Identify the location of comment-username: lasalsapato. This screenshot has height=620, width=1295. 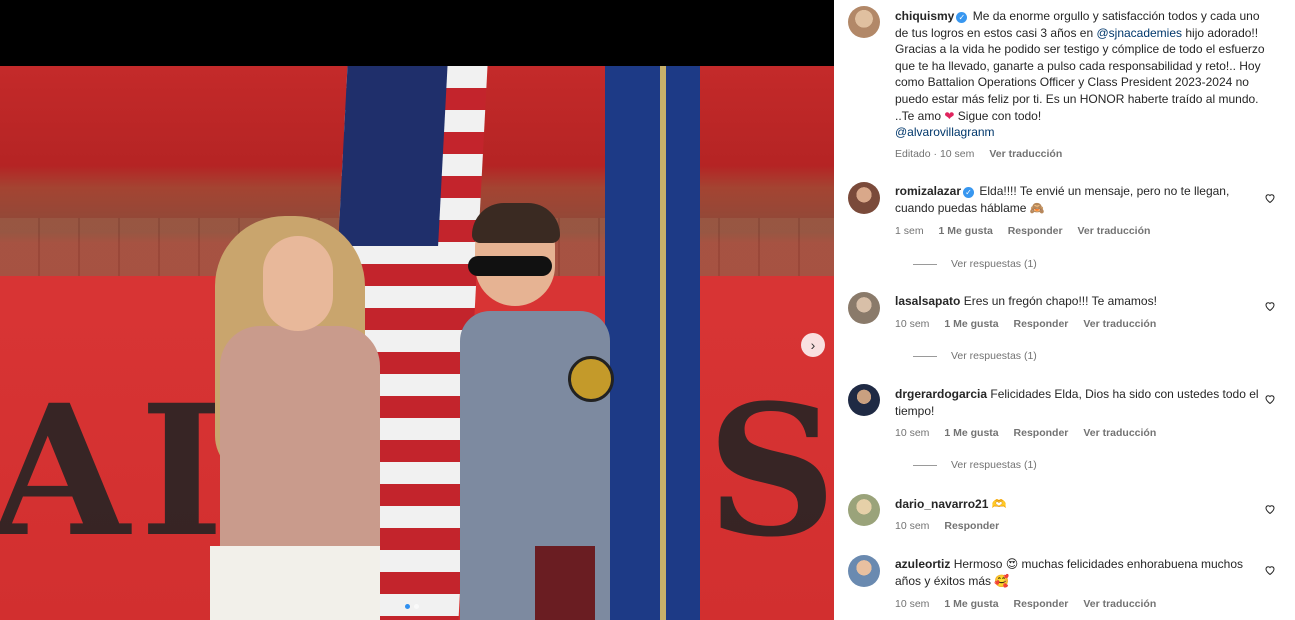
(927, 301).